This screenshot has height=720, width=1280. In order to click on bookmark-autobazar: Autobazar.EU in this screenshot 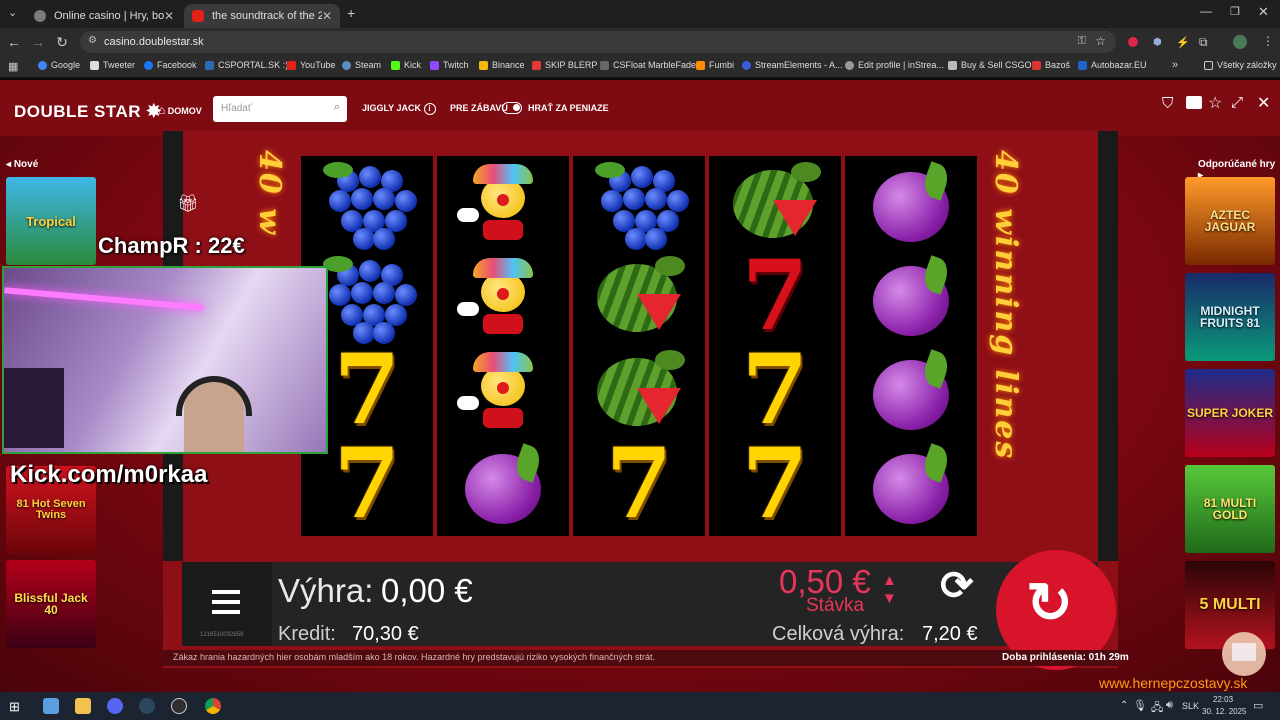, I will do `click(1112, 65)`.